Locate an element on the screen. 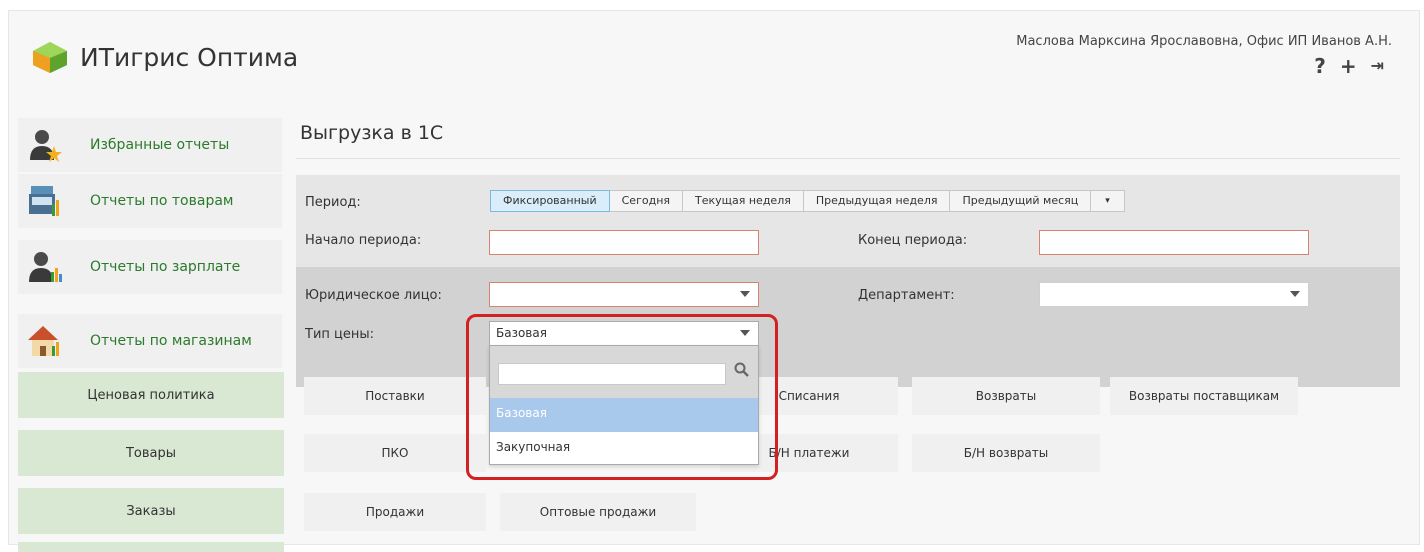 The height and width of the screenshot is (552, 1424). deliveries-button: Поставки is located at coordinates (395, 396).